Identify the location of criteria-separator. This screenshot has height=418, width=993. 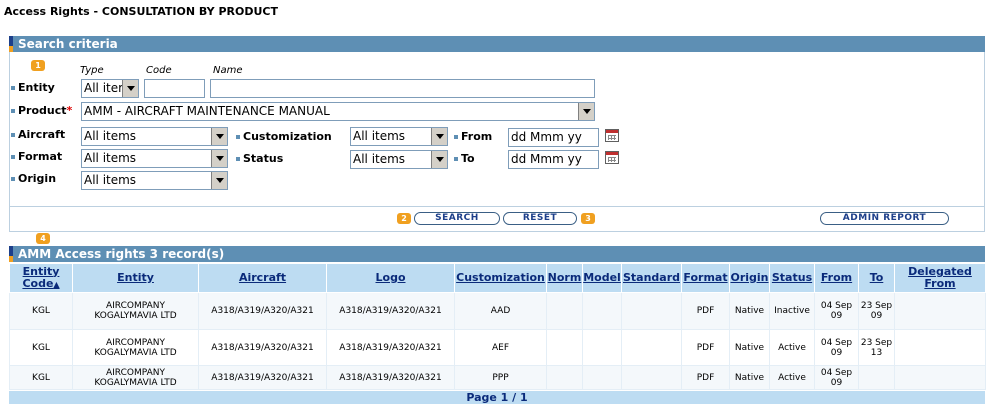
(497, 206).